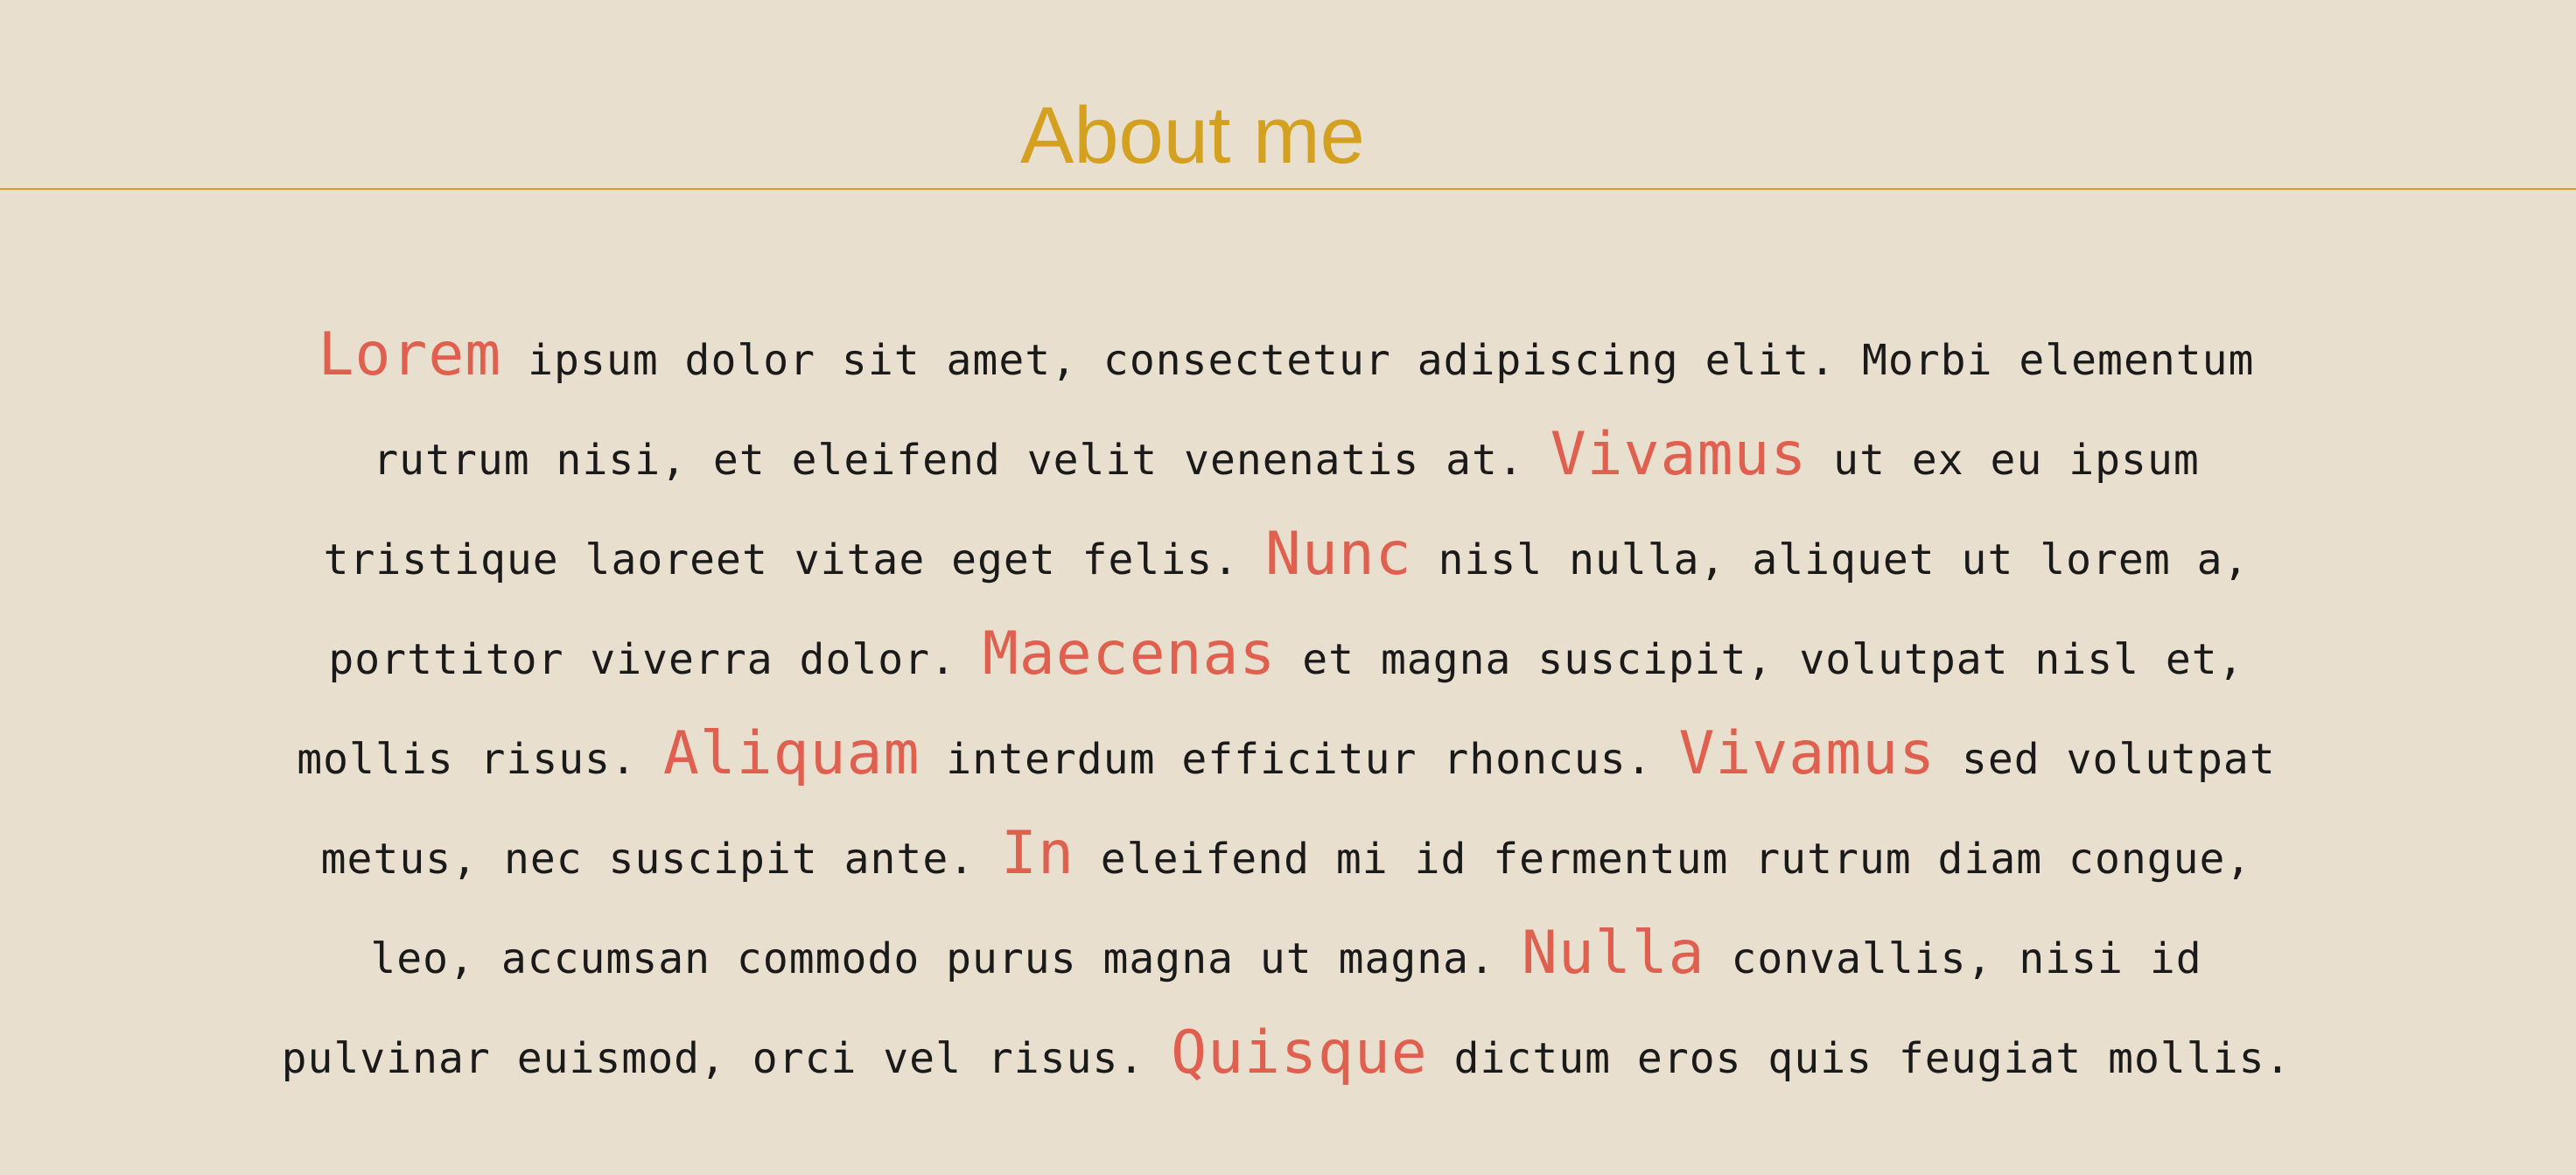  Describe the element at coordinates (1830, 559) in the screenshot. I see `body-text: nisl nulla, aliquet ut lorem a,` at that location.